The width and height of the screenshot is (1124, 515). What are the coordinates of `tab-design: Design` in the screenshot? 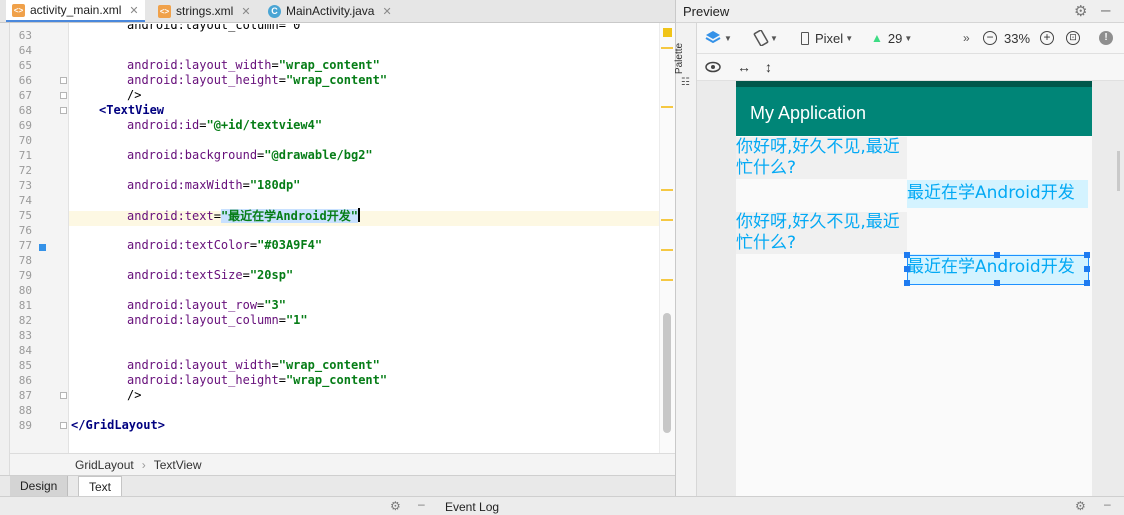 It's located at (39, 486).